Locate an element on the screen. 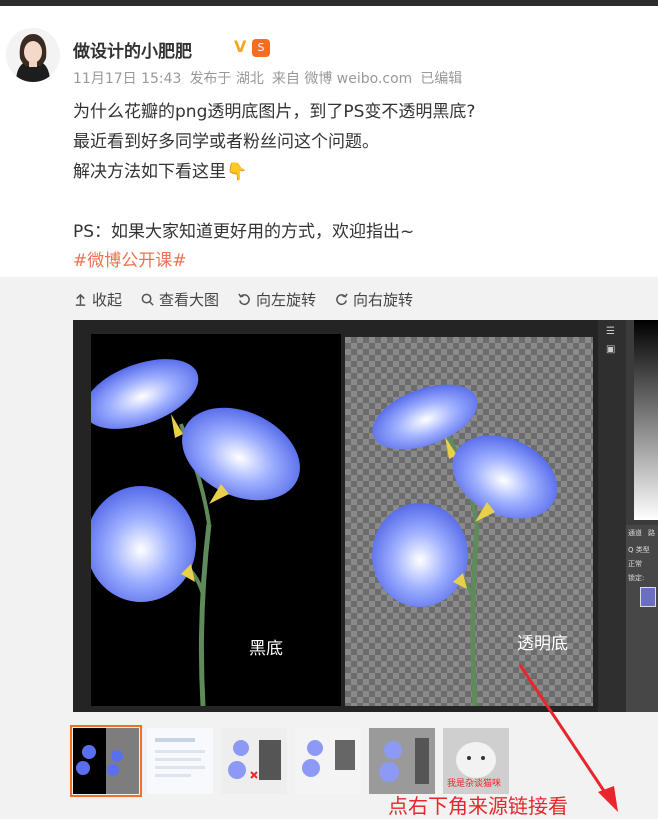  search-icon is located at coordinates (147, 299).